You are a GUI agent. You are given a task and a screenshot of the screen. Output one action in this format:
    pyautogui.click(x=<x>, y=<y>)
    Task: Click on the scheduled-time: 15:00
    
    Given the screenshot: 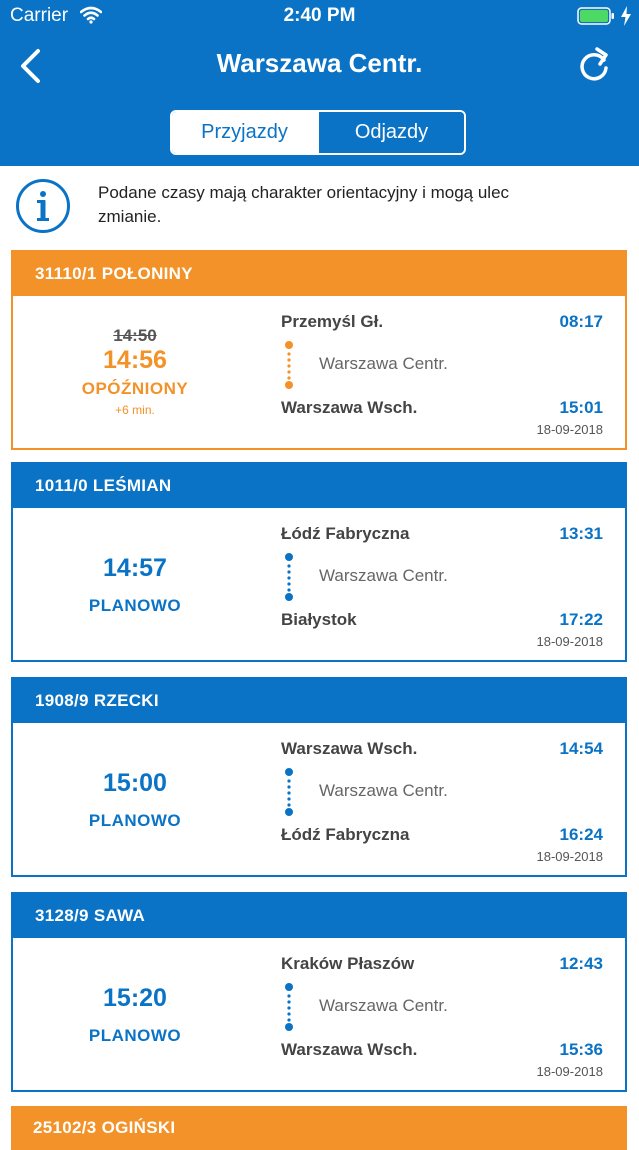 What is the action you would take?
    pyautogui.click(x=135, y=783)
    